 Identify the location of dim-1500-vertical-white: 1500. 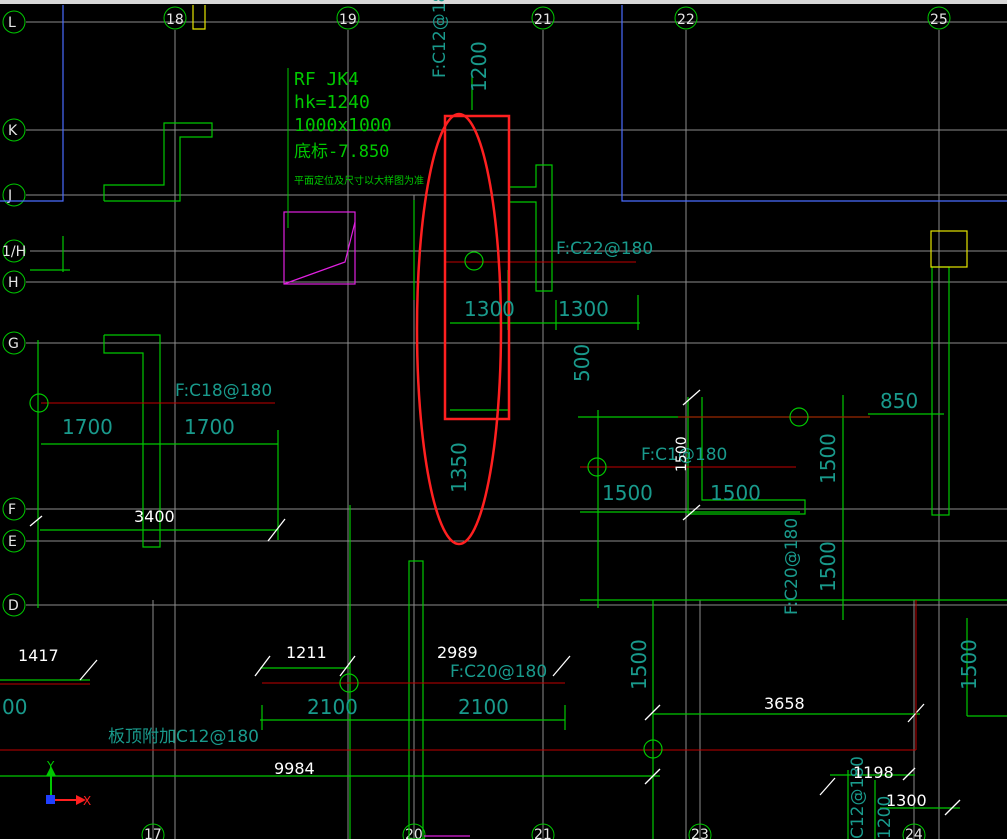
(682, 454).